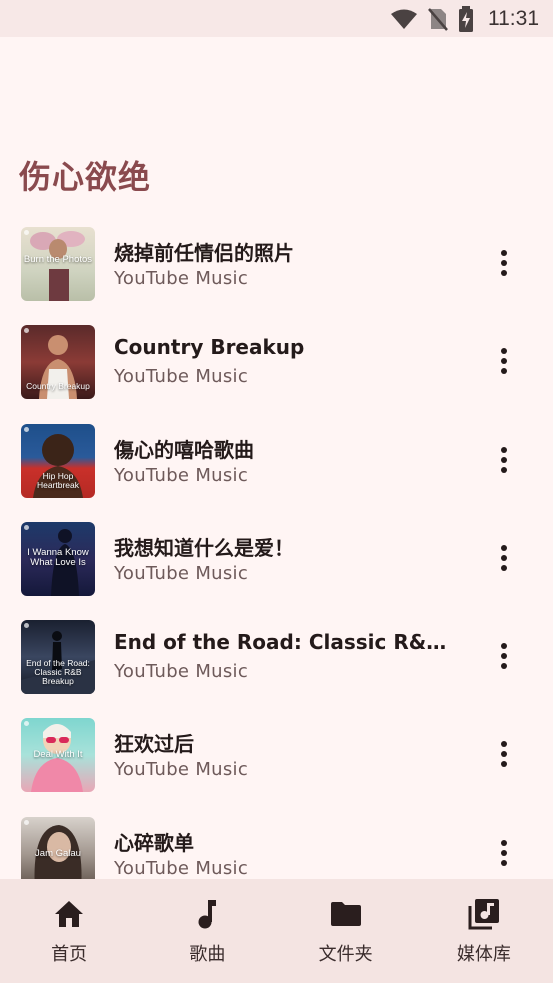  I want to click on library-music-icon, so click(484, 914).